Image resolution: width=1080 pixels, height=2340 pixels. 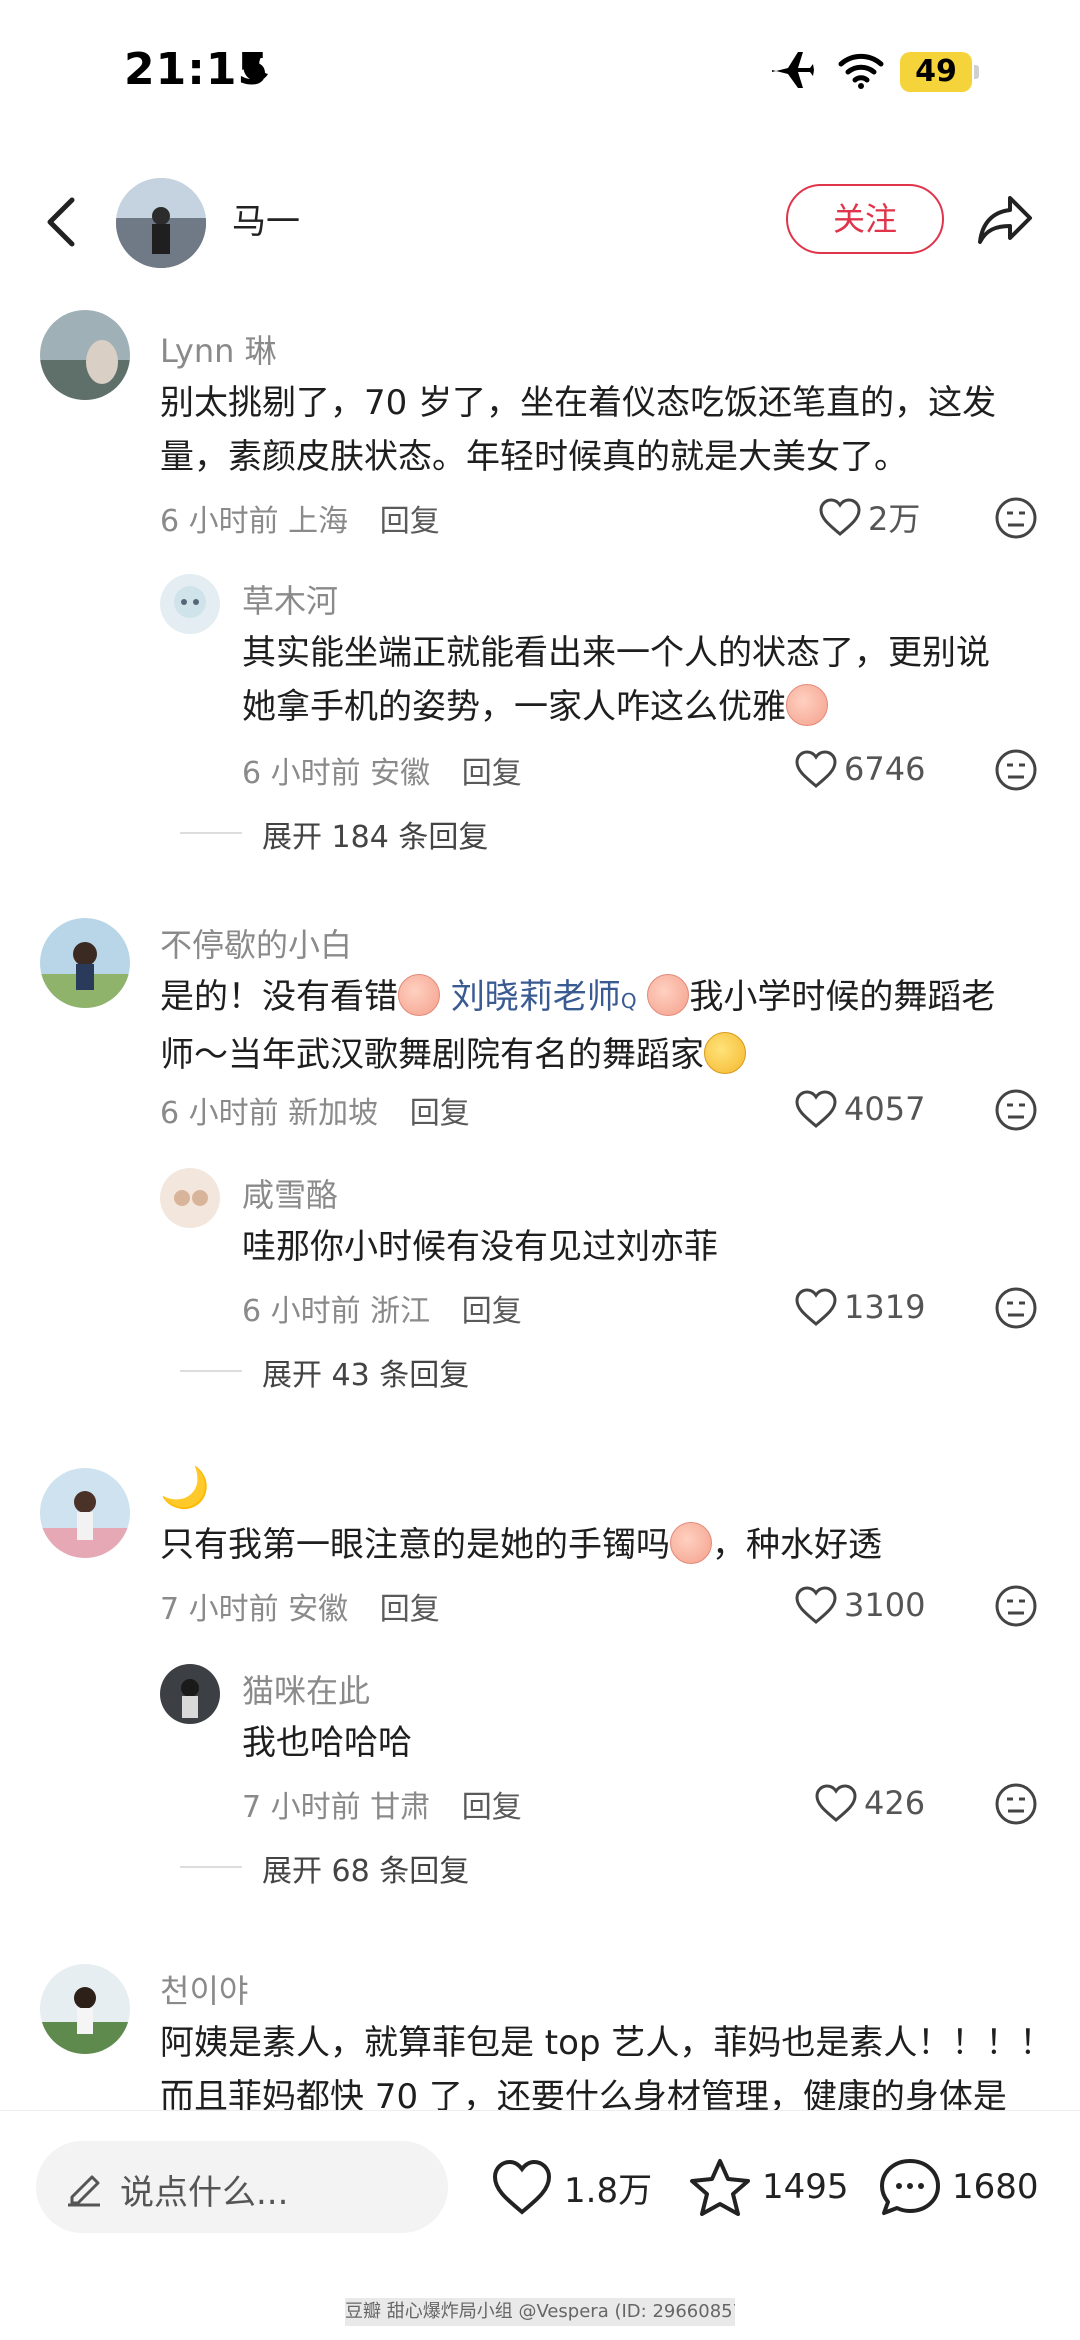 I want to click on reply-location: 安徽, so click(x=400, y=773).